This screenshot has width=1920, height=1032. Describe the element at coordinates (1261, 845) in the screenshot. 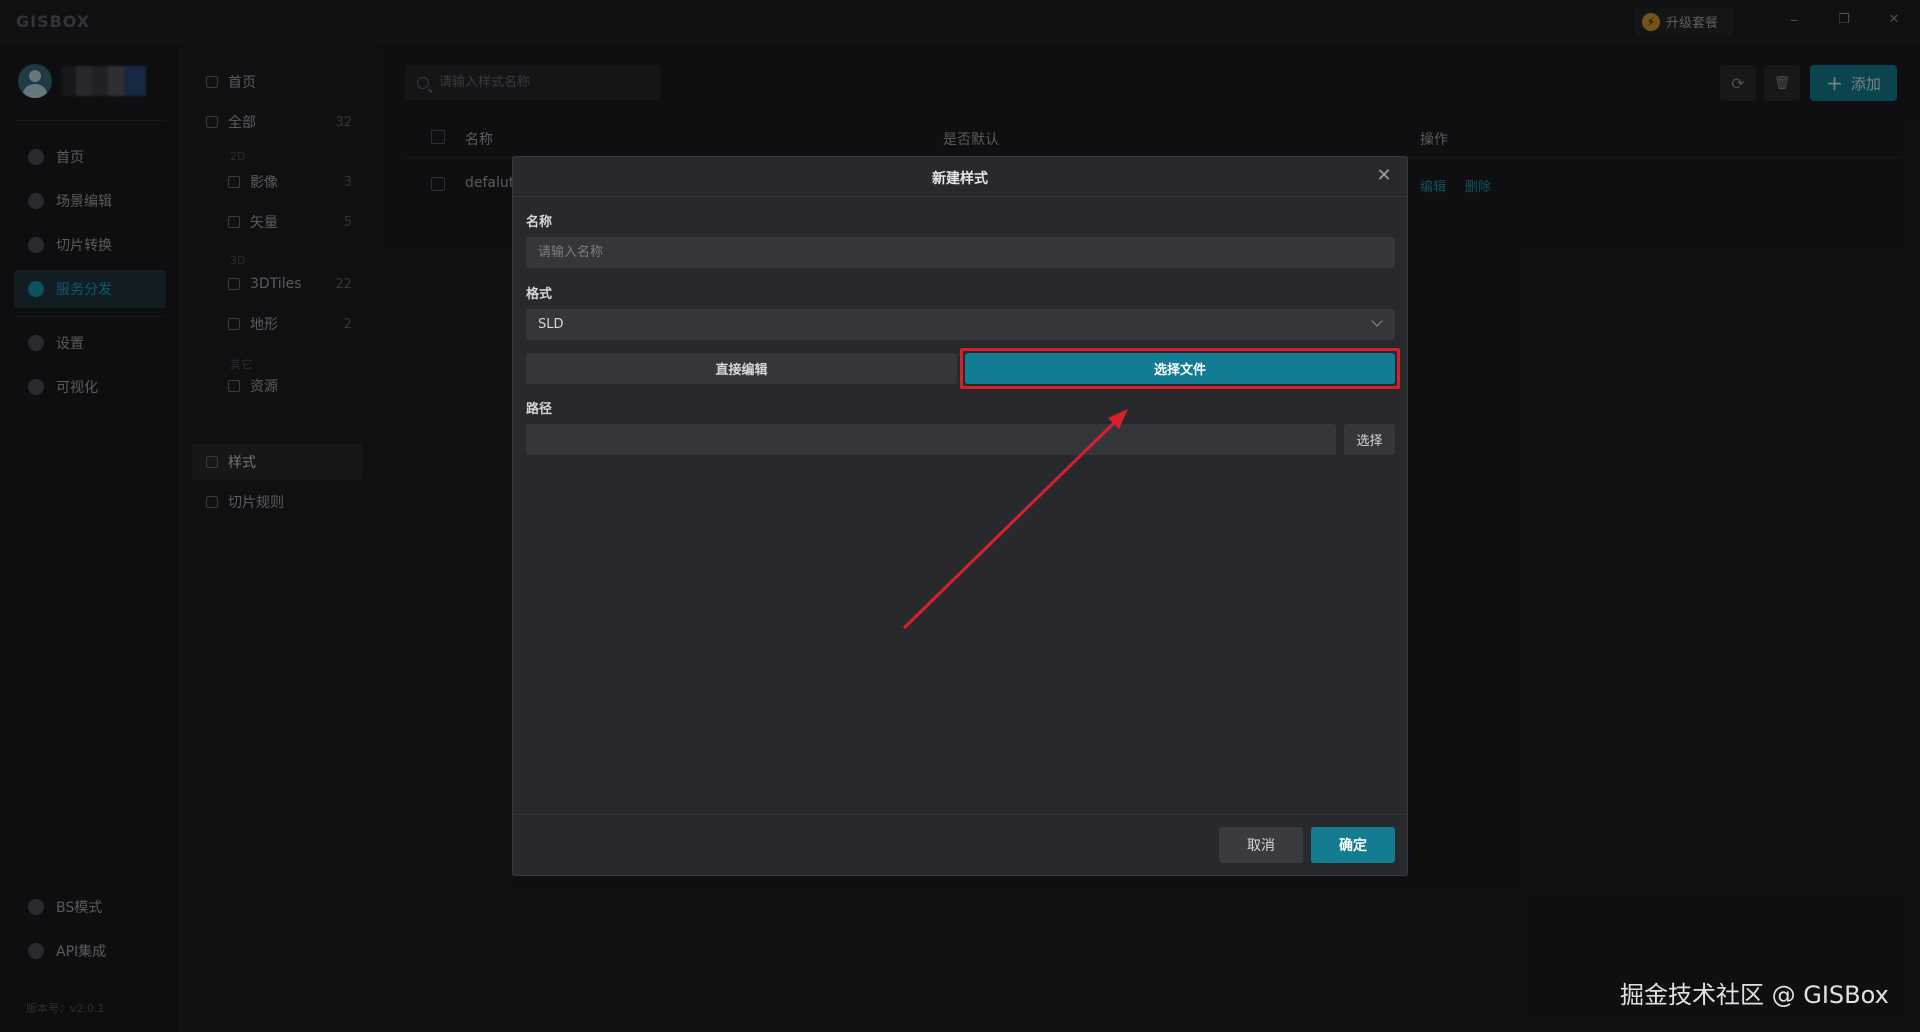

I see `cancel-button: 取消` at that location.